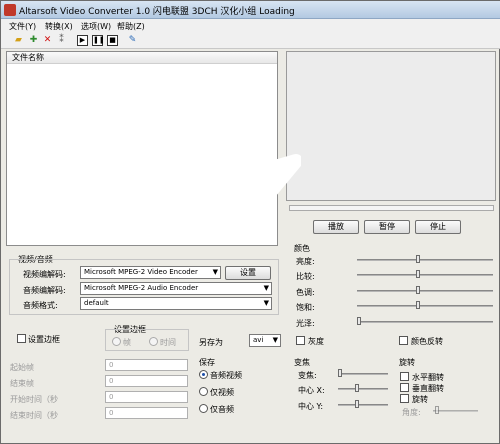  What do you see at coordinates (132, 40) in the screenshot?
I see `settings-icon: ✎` at bounding box center [132, 40].